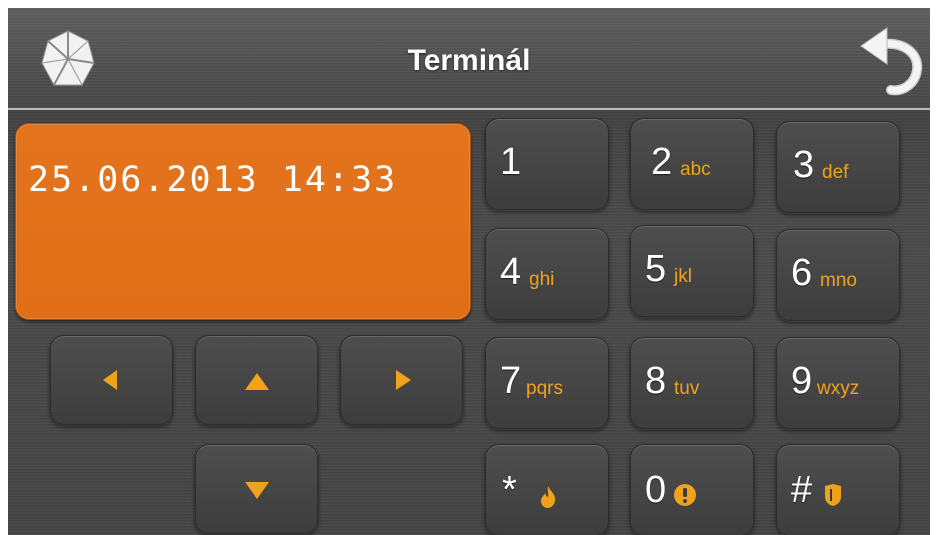  I want to click on key-digit: 3, so click(804, 165).